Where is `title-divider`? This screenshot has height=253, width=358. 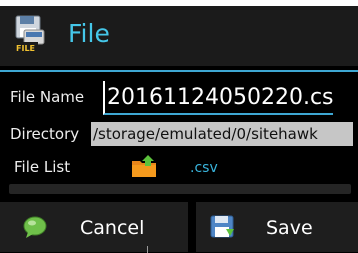
title-divider is located at coordinates (179, 71).